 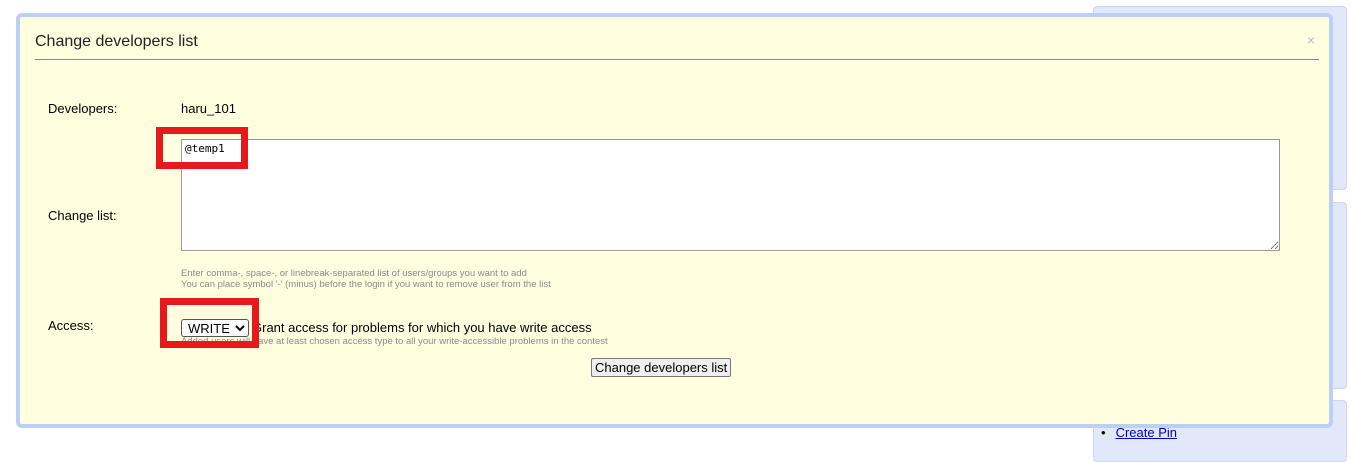 I want to click on change-developers-button: Change developers list, so click(x=661, y=367).